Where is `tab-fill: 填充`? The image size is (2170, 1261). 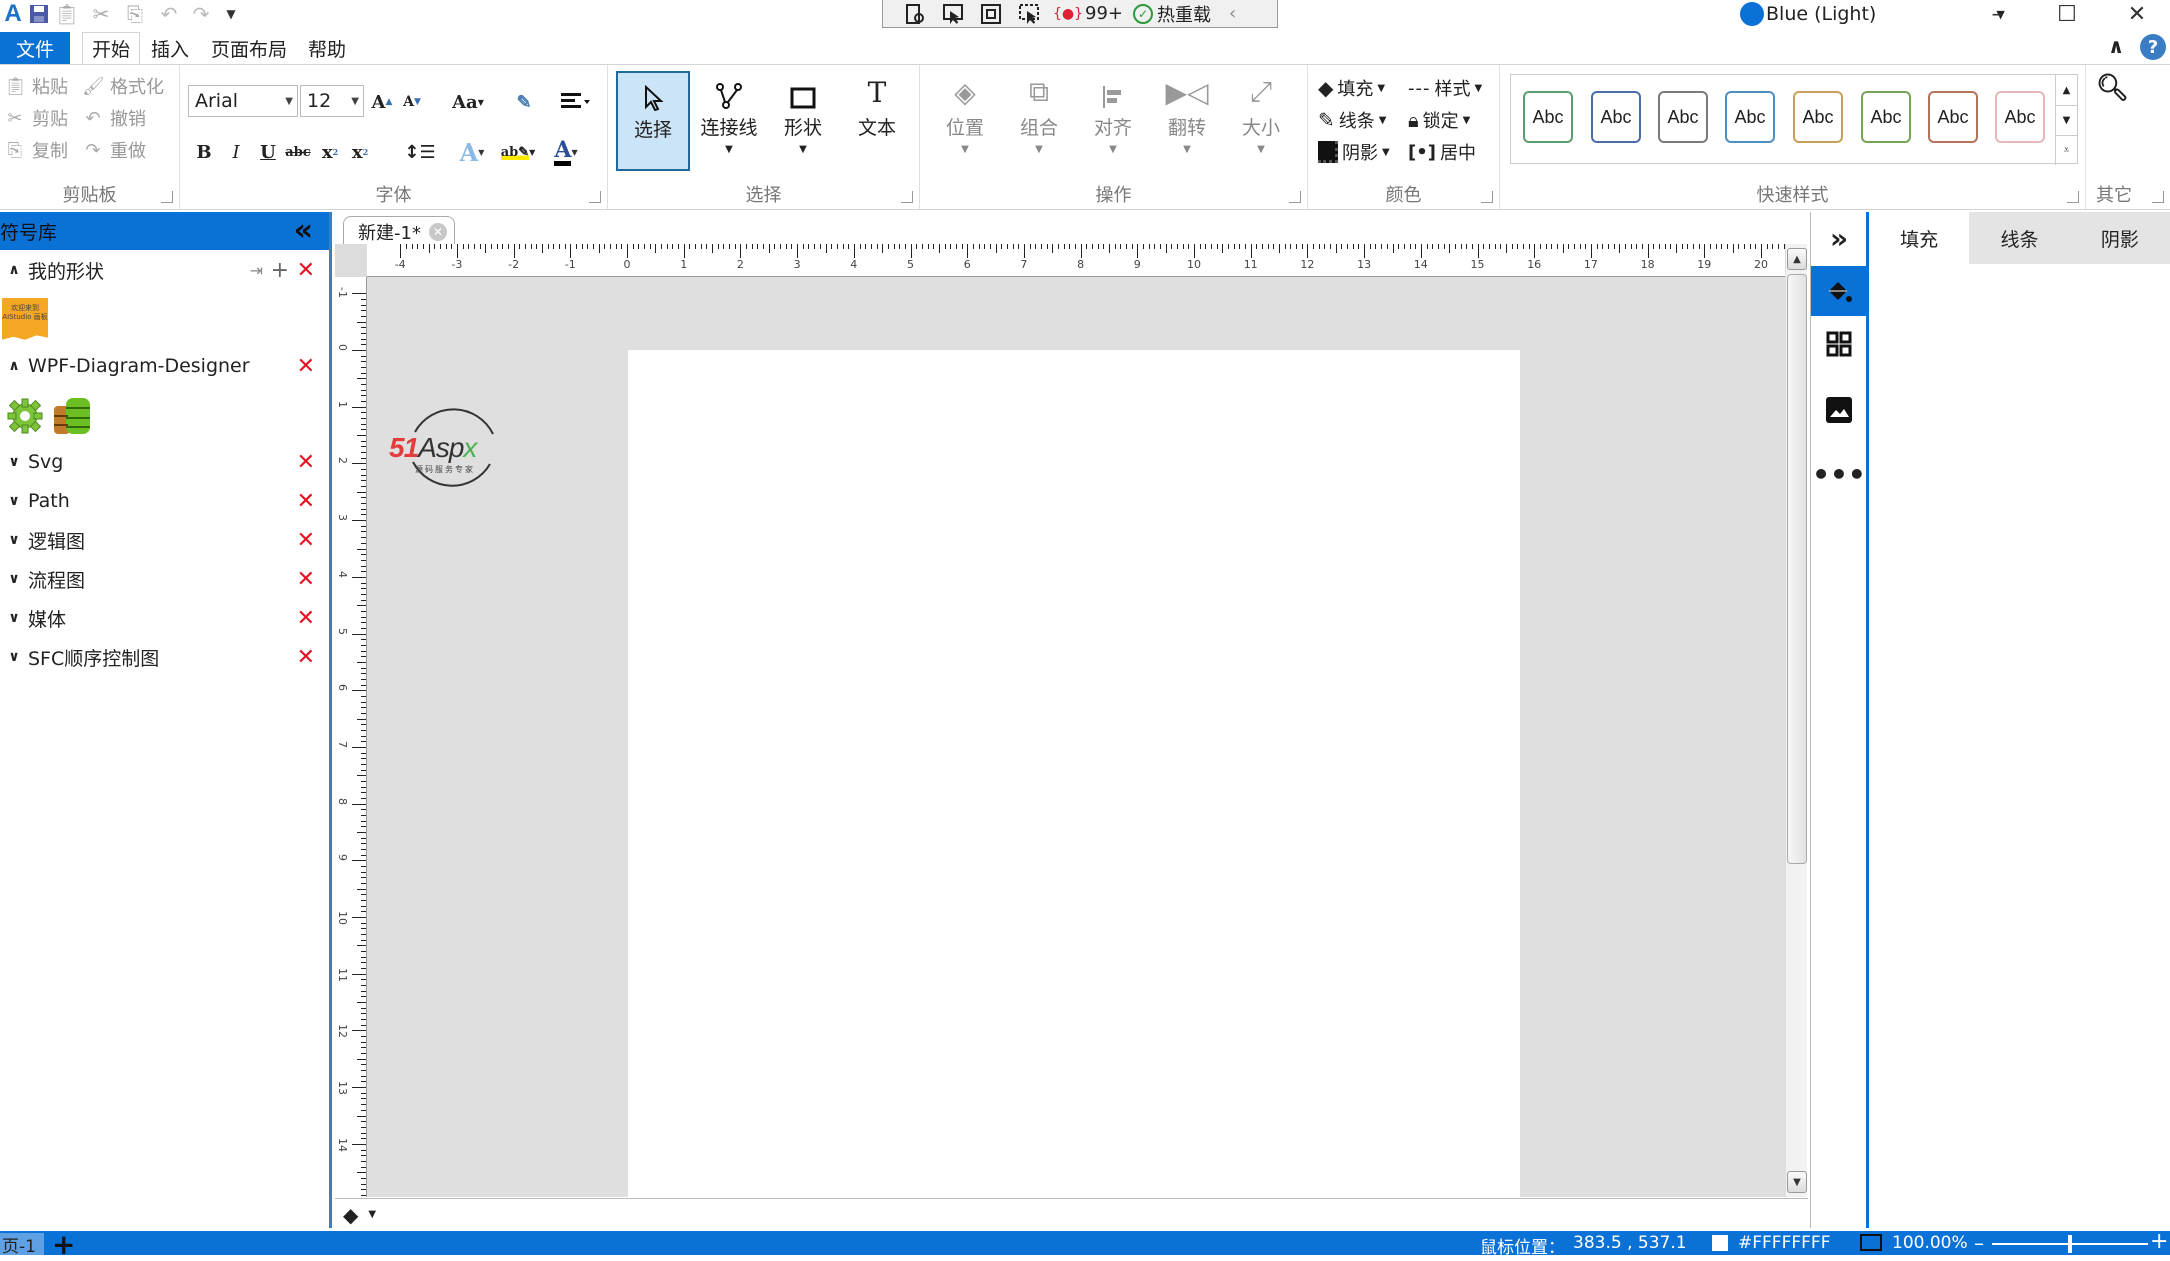 tab-fill: 填充 is located at coordinates (1919, 238).